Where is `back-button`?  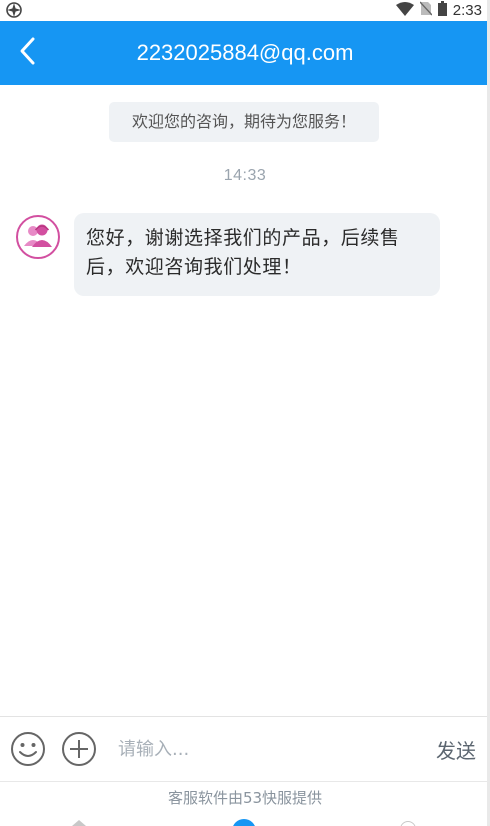 back-button is located at coordinates (28, 53).